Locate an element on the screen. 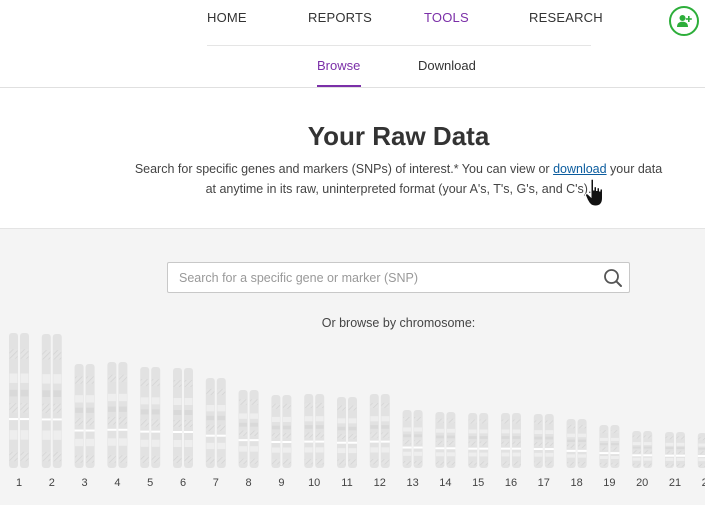 Image resolution: width=705 pixels, height=505 pixels. chromosome-7: 7 is located at coordinates (215, 433).